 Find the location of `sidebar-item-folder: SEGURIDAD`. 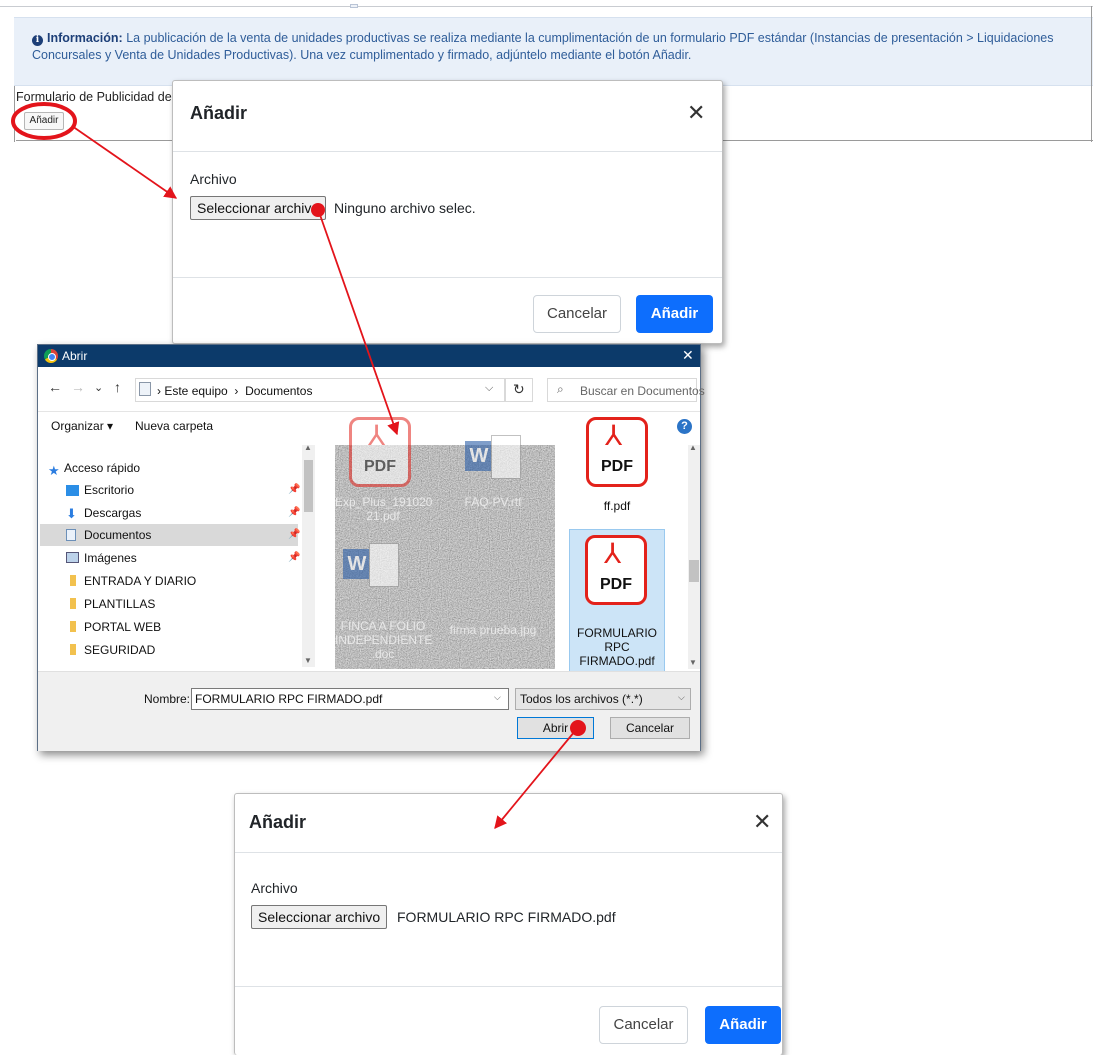

sidebar-item-folder: SEGURIDAD is located at coordinates (169, 650).